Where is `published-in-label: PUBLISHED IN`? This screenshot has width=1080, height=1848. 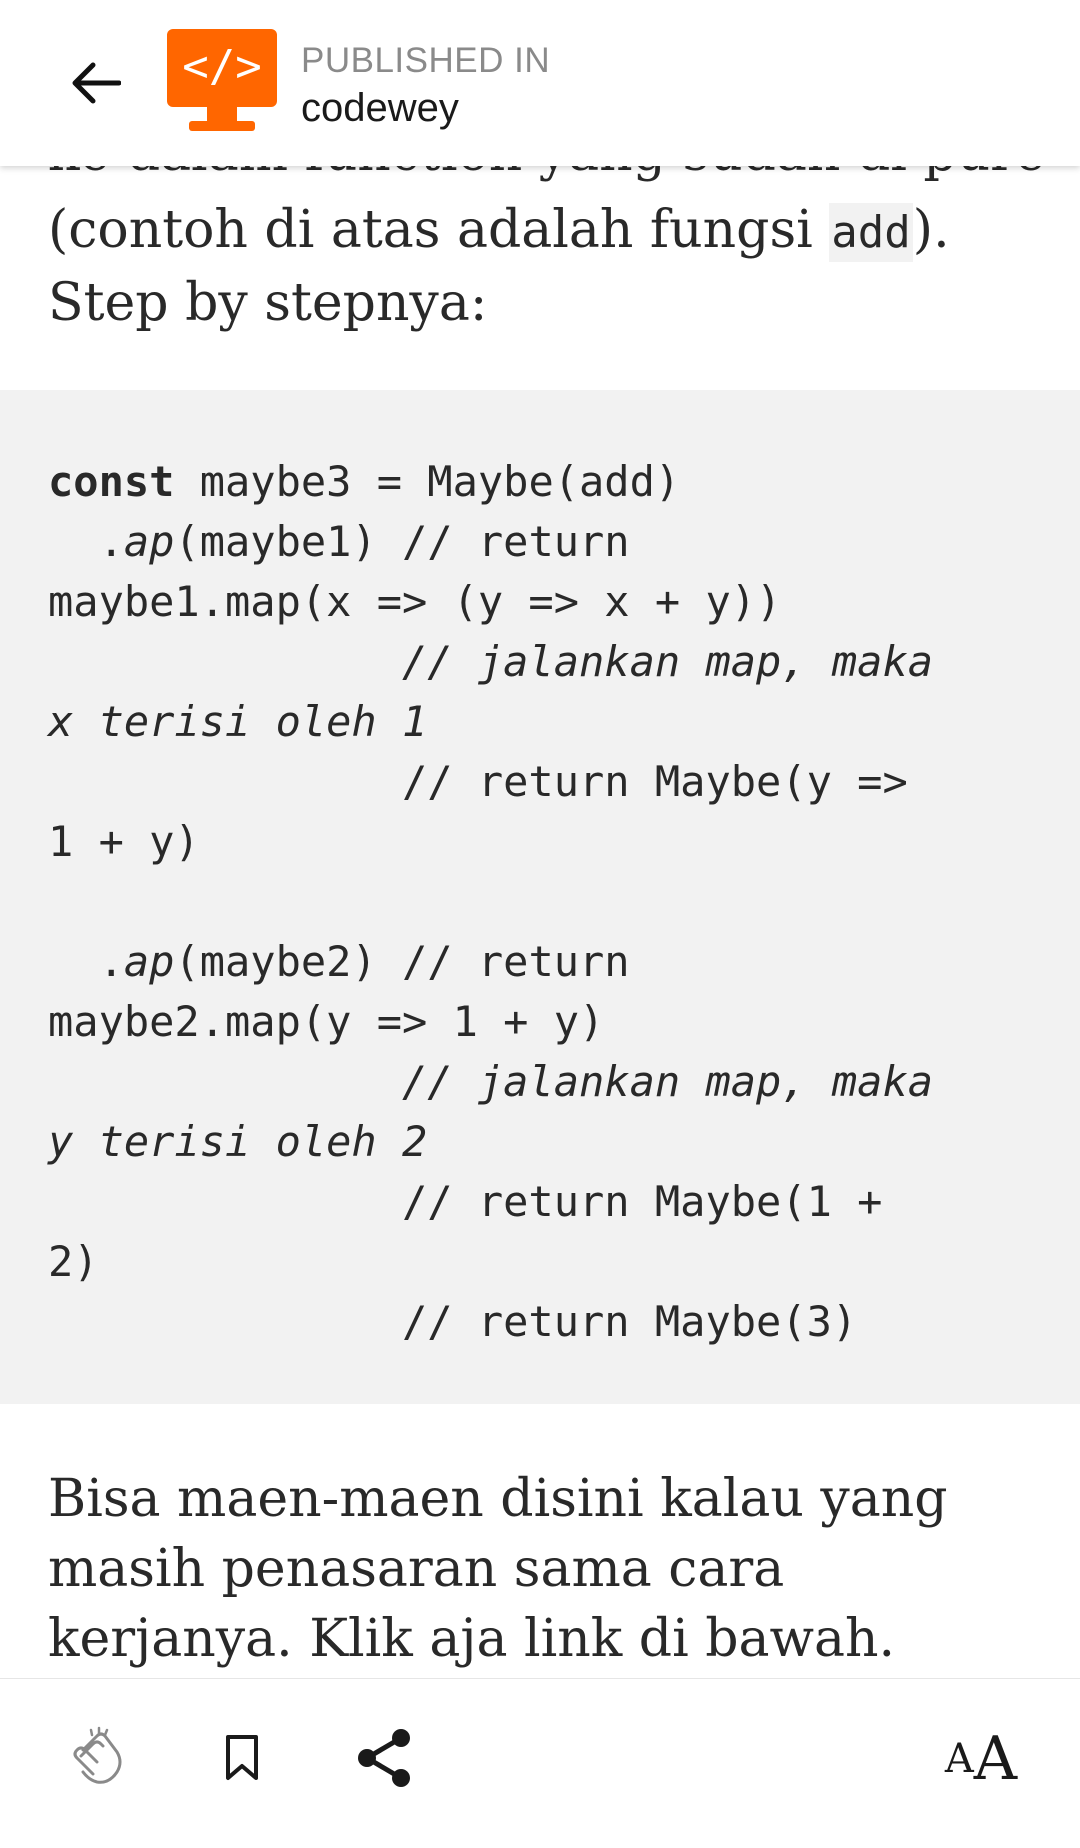
published-in-label: PUBLISHED IN is located at coordinates (426, 60).